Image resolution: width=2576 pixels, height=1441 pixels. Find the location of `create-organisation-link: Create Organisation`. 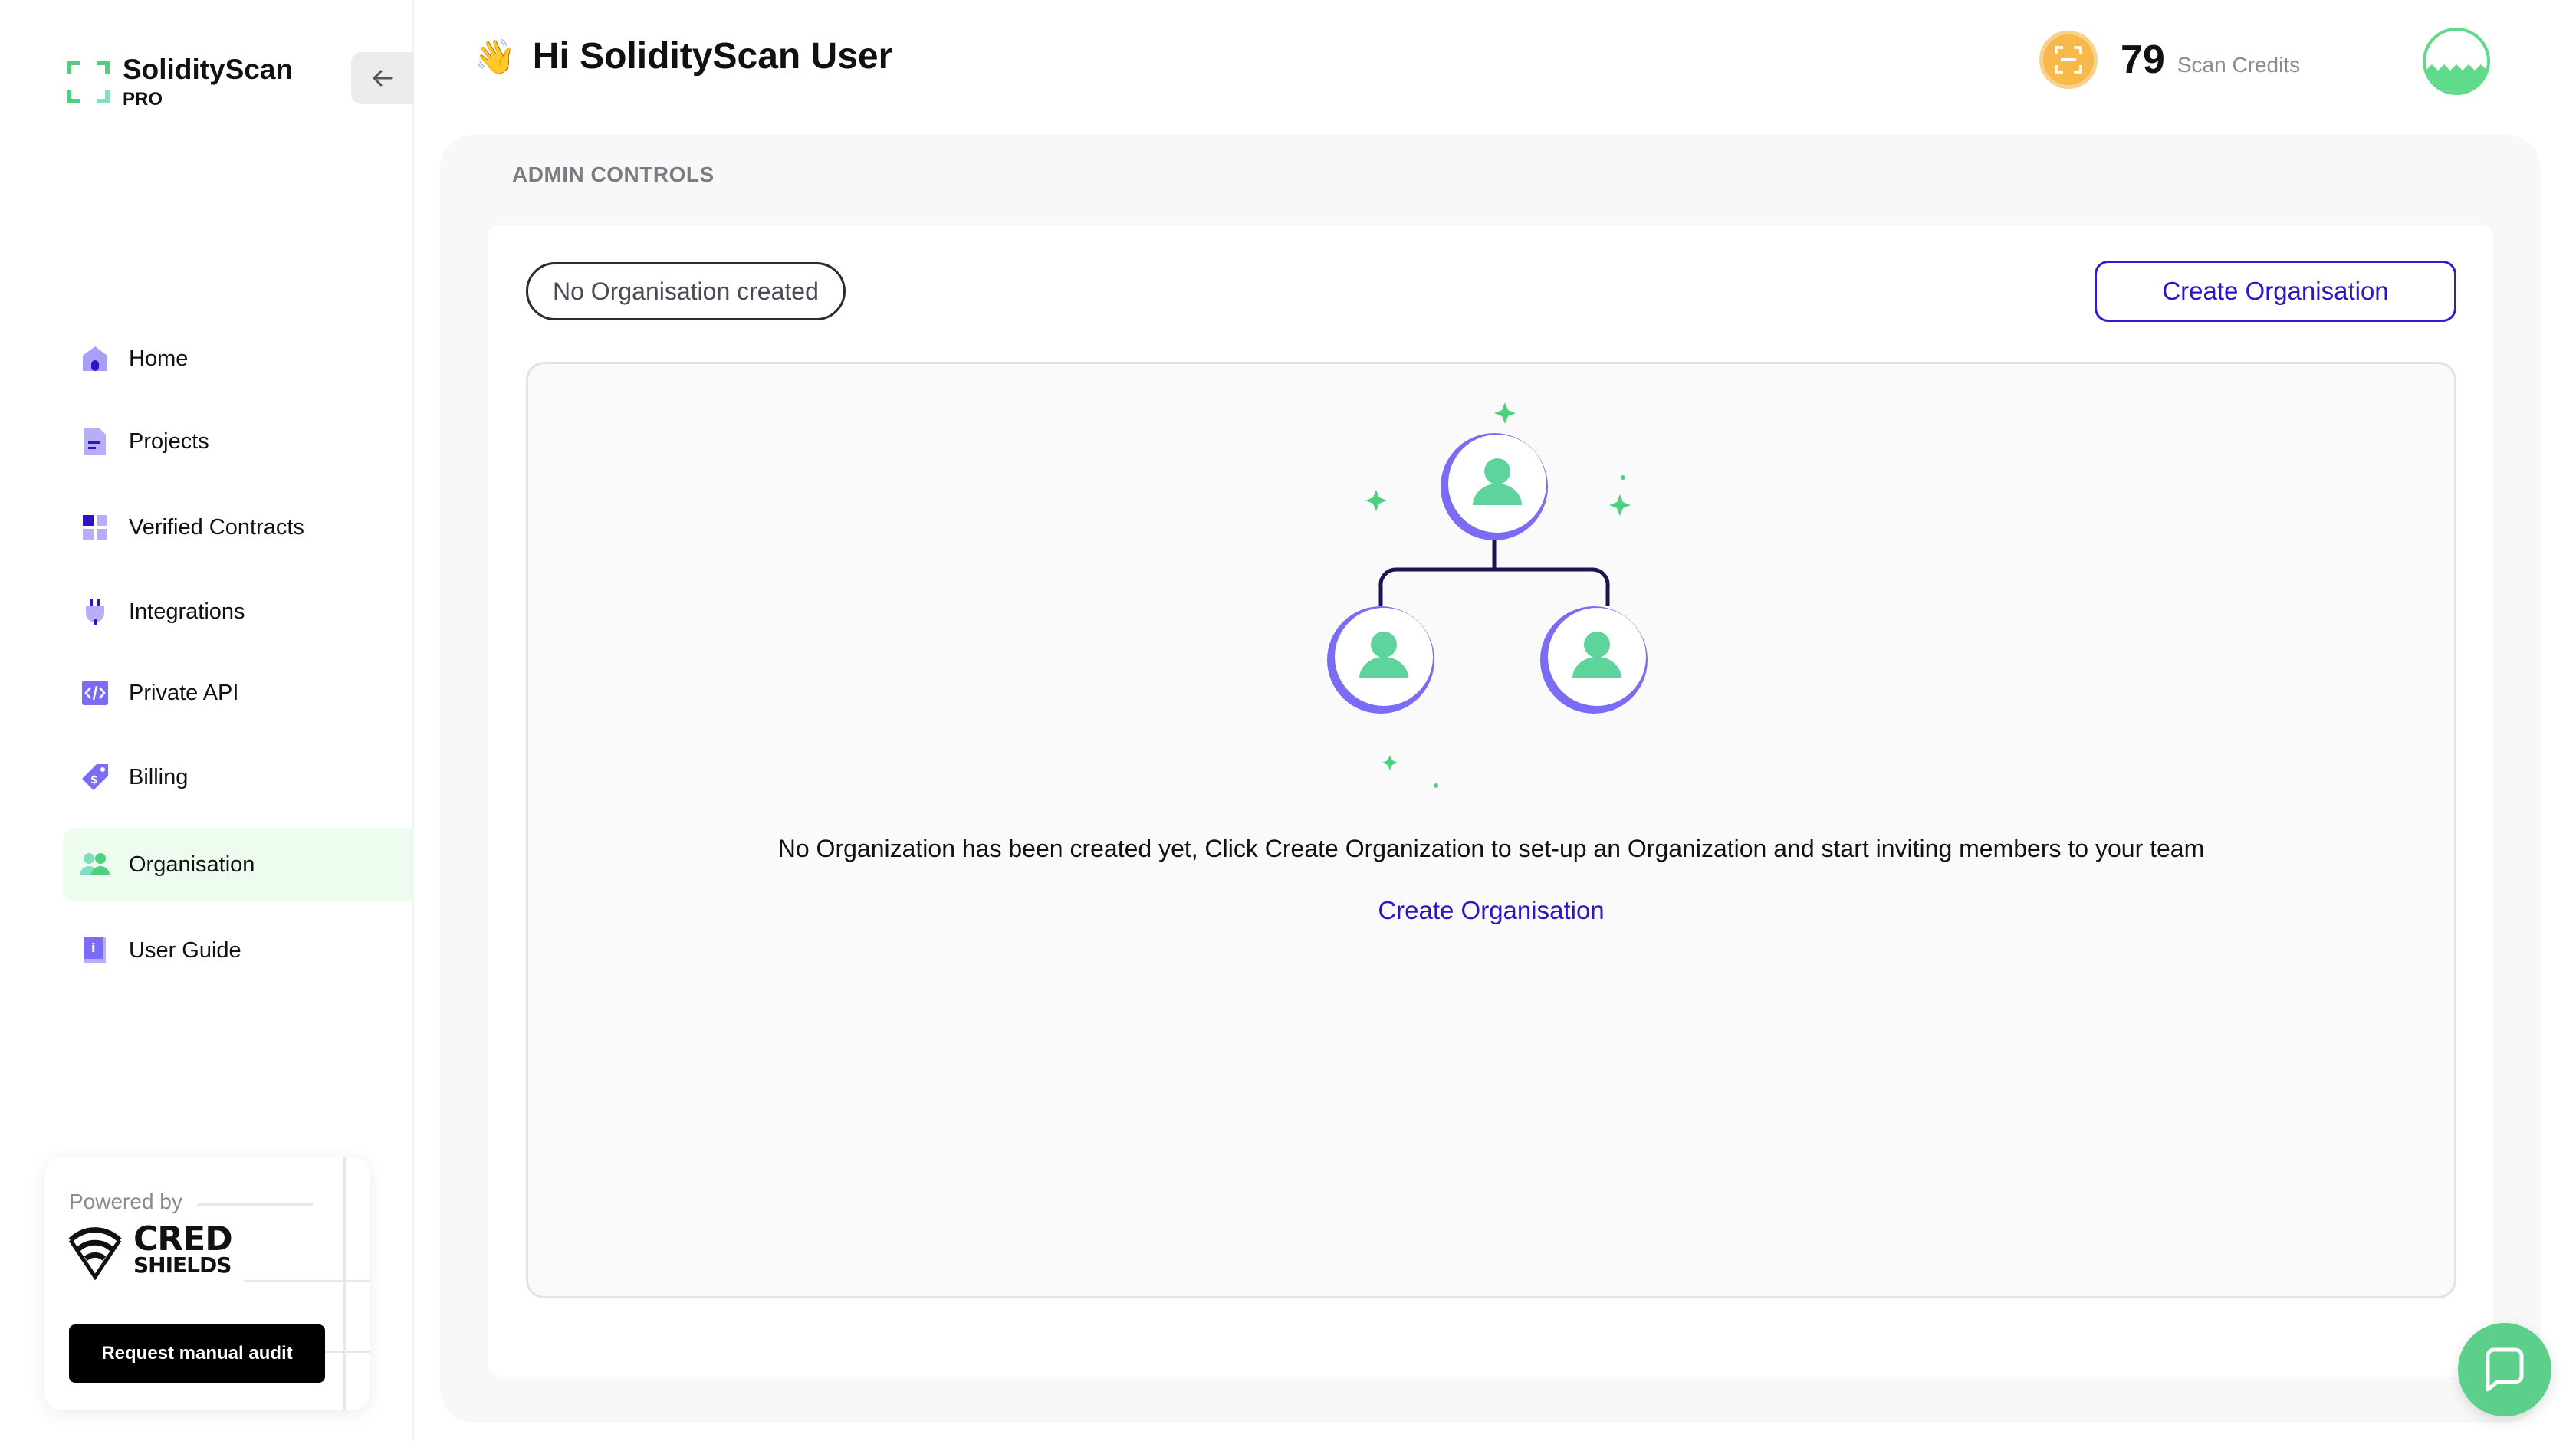

create-organisation-link: Create Organisation is located at coordinates (1491, 910).